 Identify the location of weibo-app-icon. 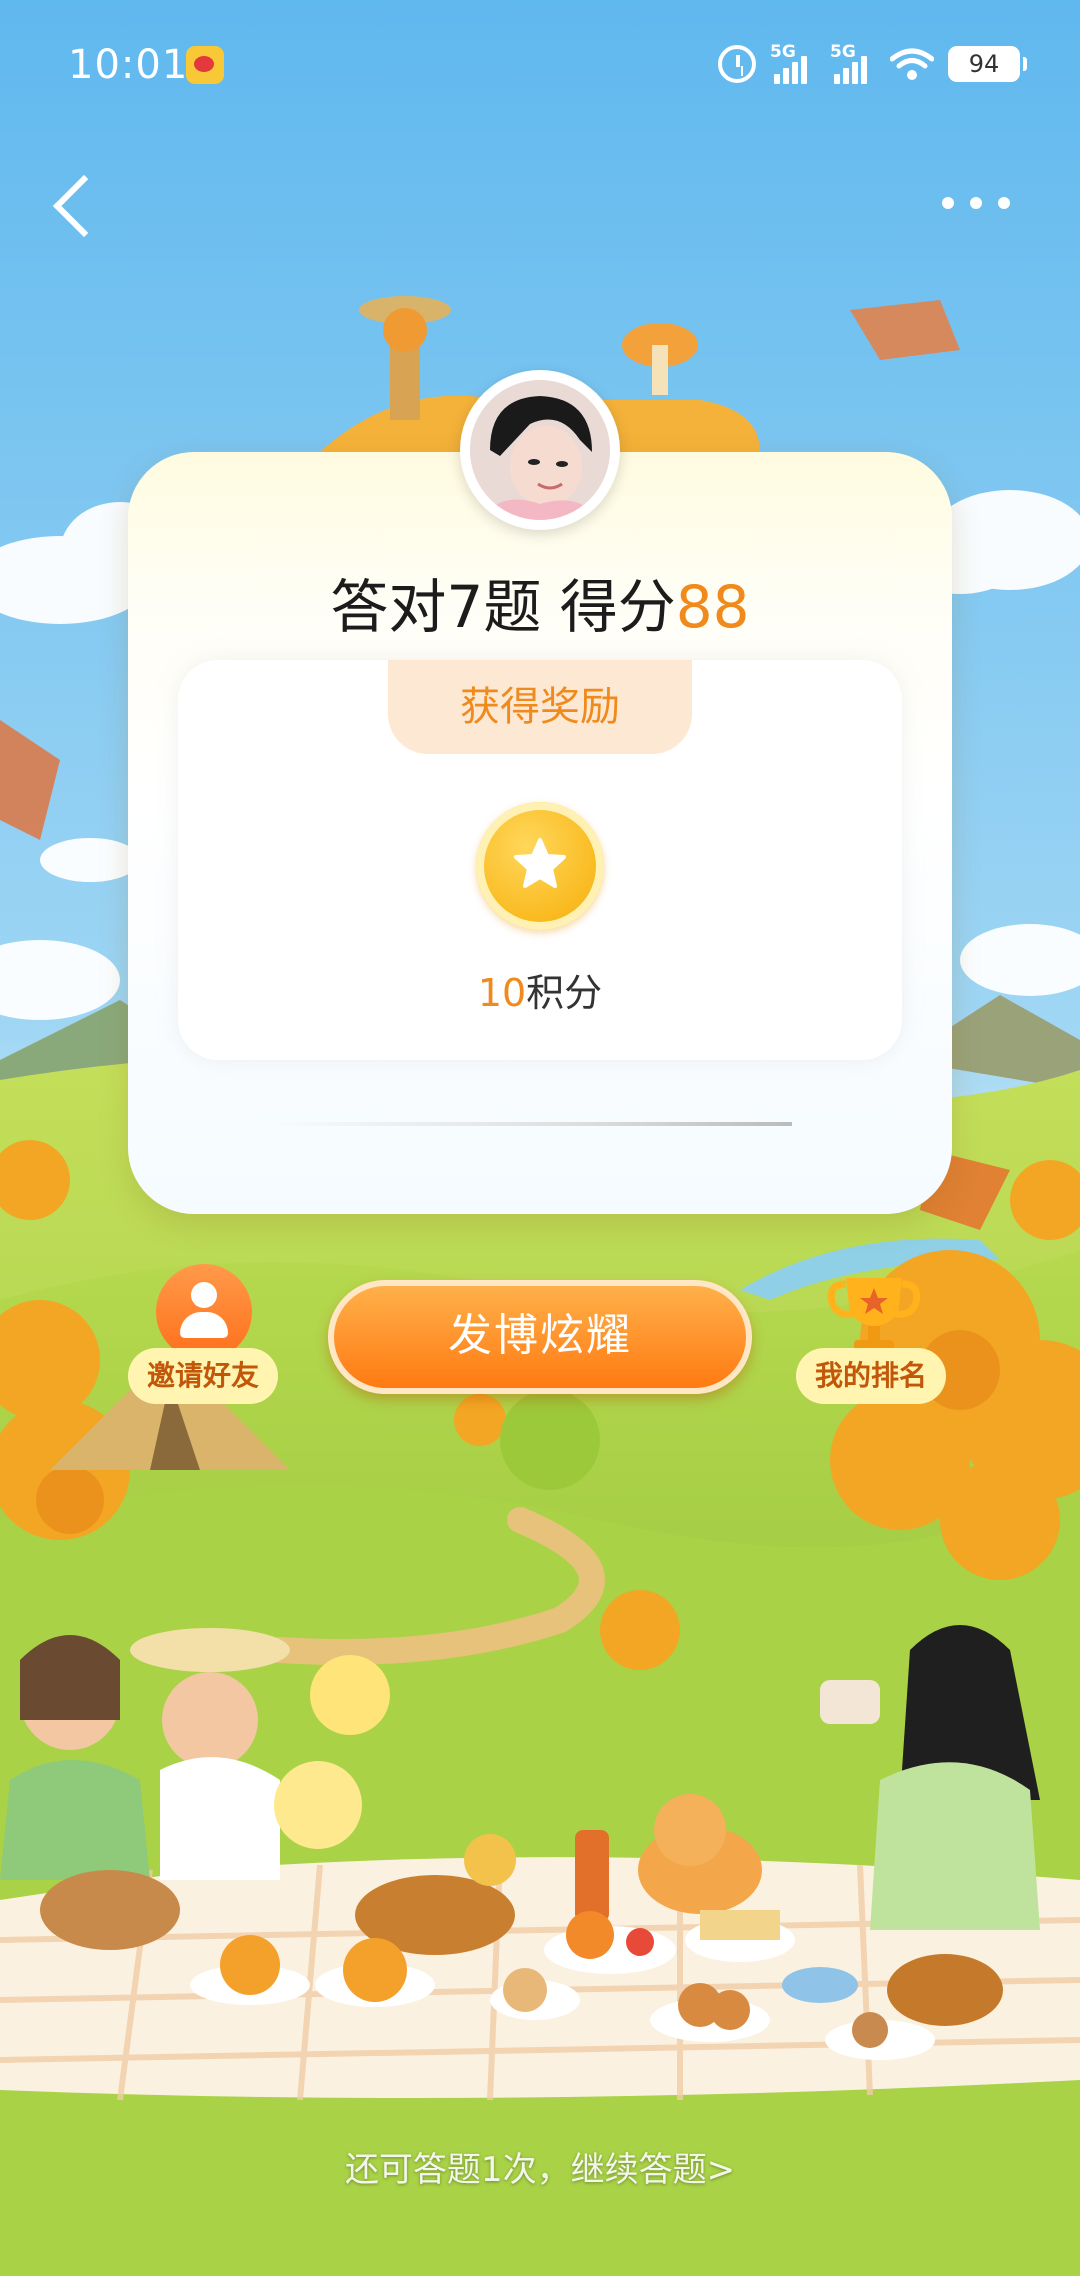
(205, 65).